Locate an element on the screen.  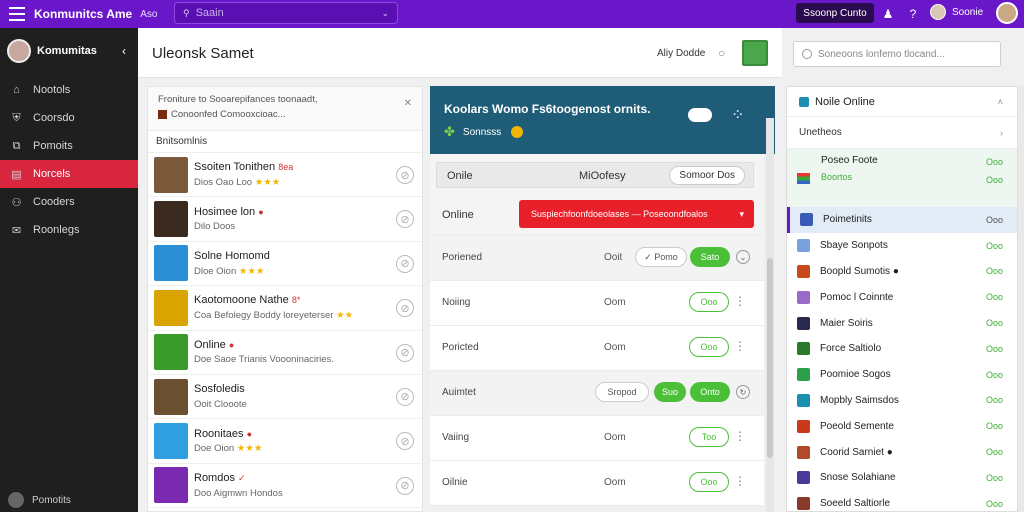
friend-badge: ● is located at coordinates (249, 433).